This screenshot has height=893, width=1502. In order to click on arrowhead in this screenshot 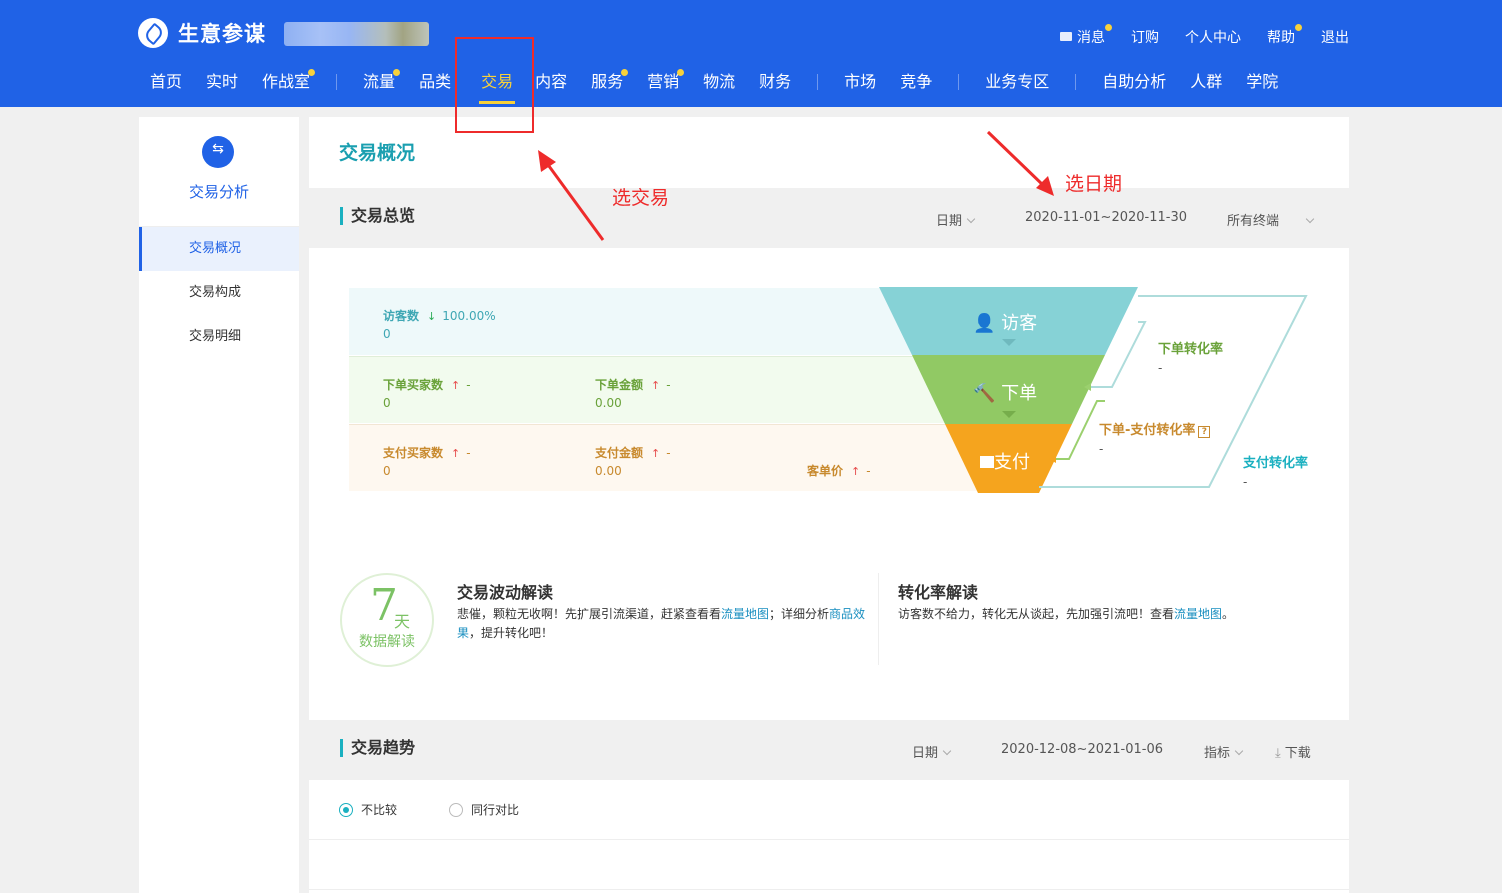, I will do `click(547, 161)`.